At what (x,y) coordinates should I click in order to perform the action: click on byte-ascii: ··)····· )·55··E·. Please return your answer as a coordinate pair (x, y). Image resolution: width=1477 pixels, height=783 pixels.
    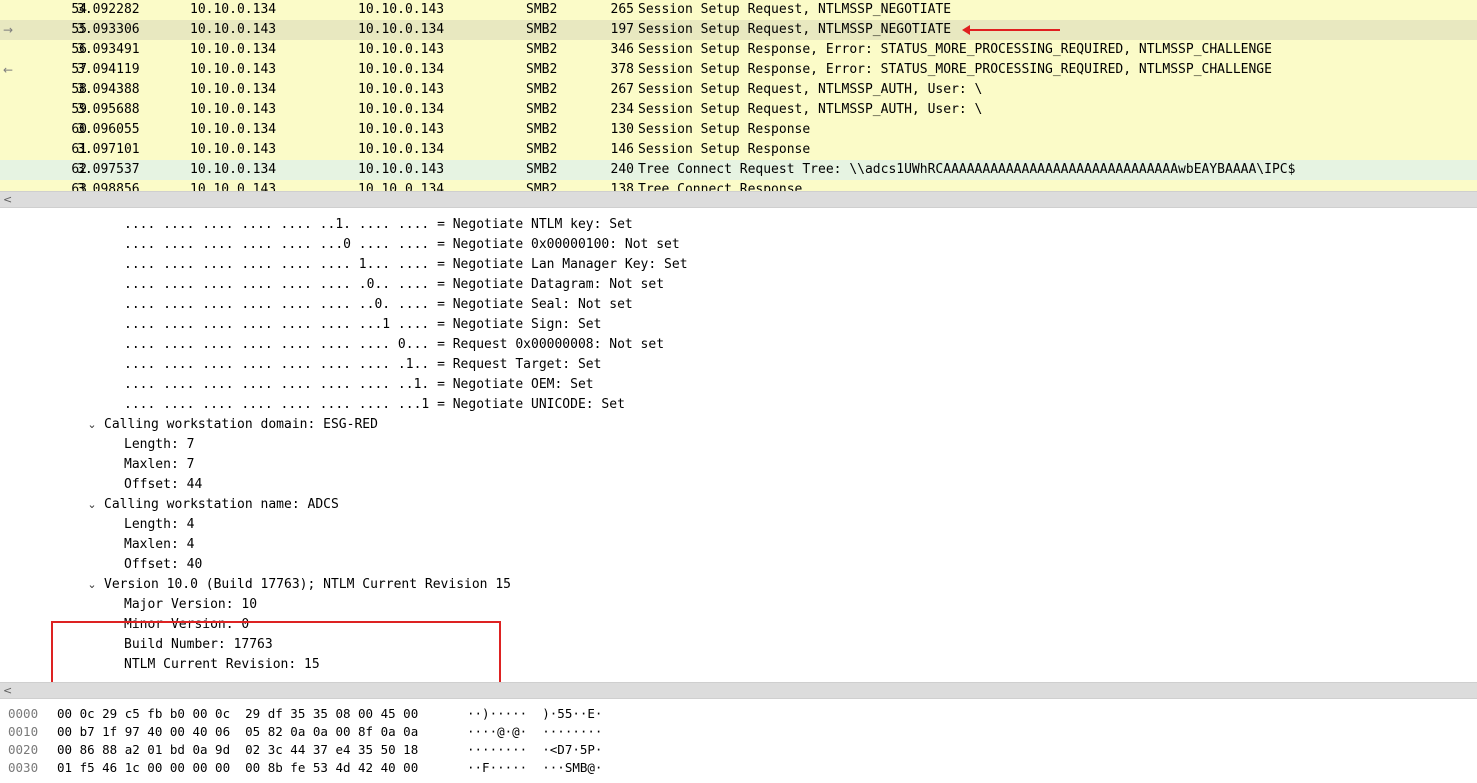
    Looking at the image, I should click on (534, 714).